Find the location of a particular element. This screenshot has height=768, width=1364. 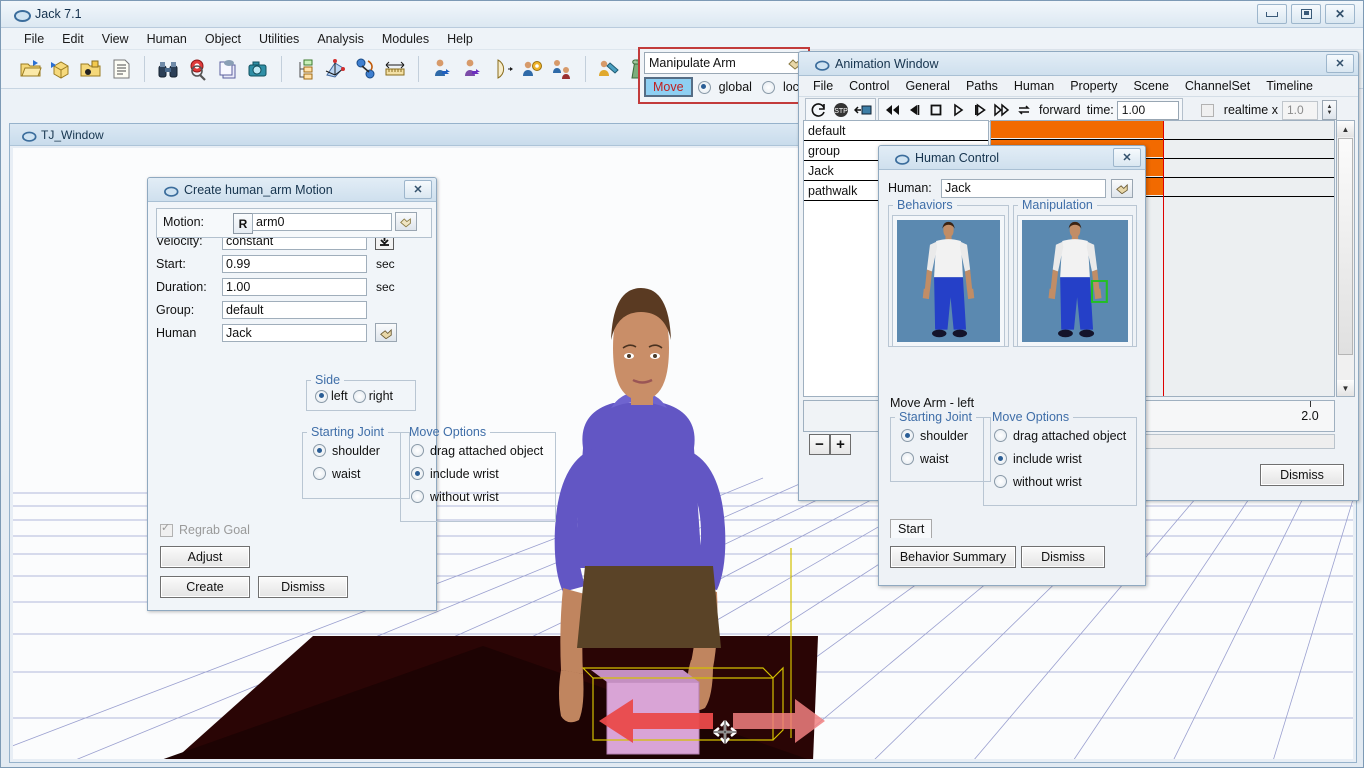

anim-menu-file: File is located at coordinates (823, 86).